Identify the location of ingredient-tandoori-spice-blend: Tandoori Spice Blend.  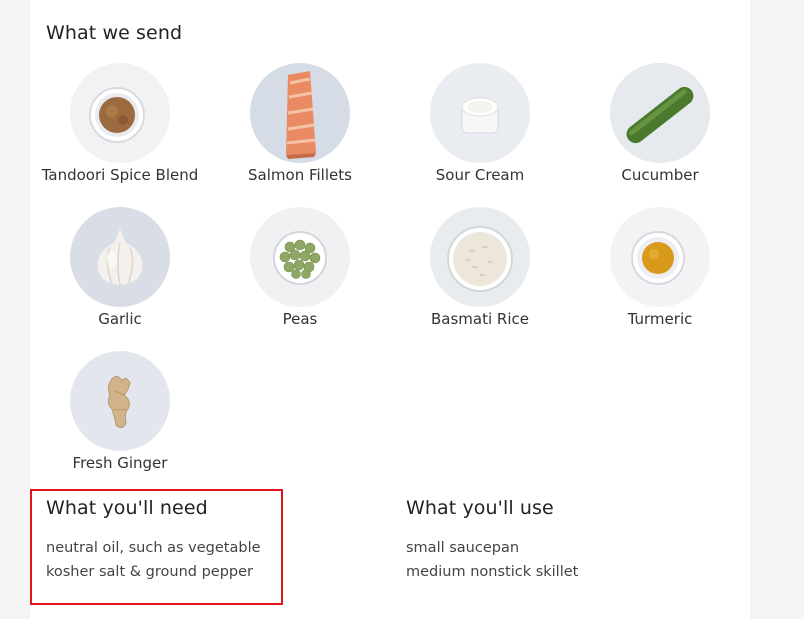
(120, 124).